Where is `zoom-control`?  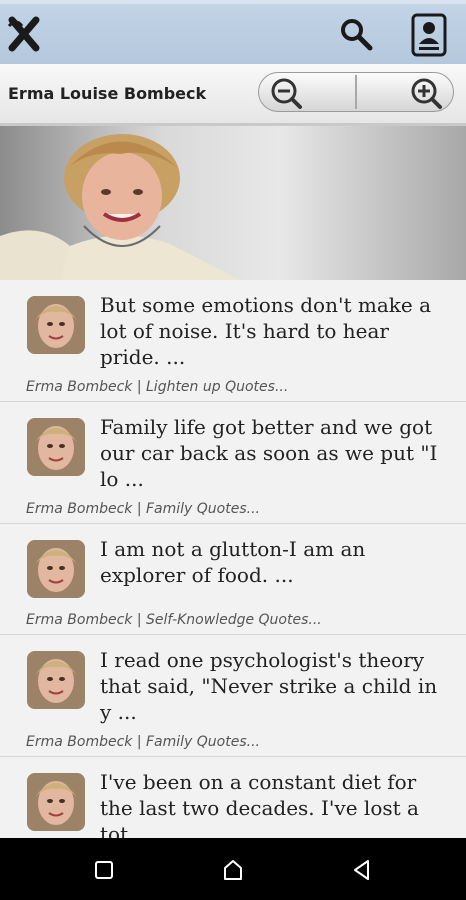
zoom-control is located at coordinates (356, 92).